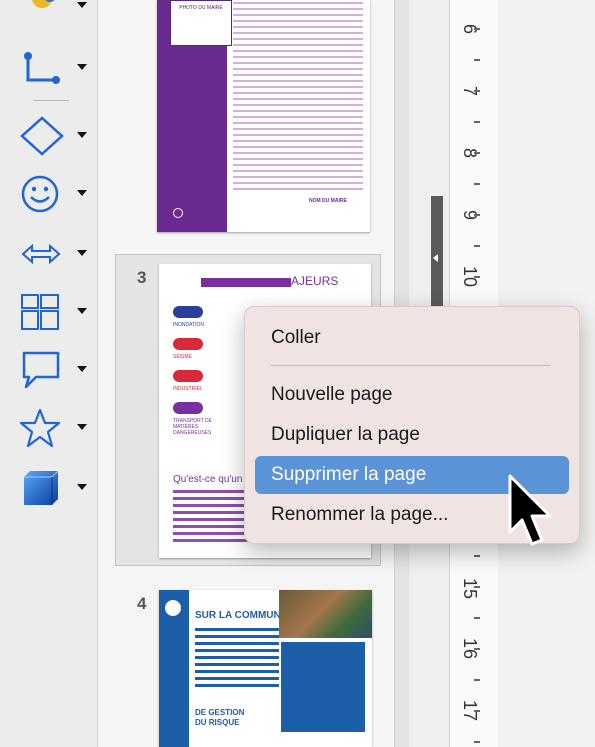 The image size is (595, 747). I want to click on page4-title: SUR LA COMMUNE, so click(241, 615).